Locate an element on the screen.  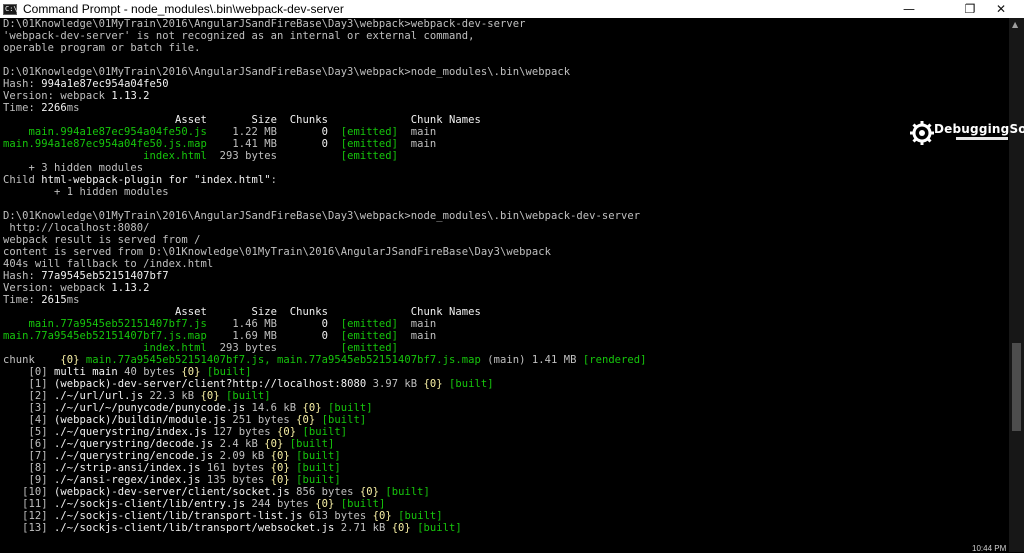
console-line: Time: 2266ms is located at coordinates (505, 108).